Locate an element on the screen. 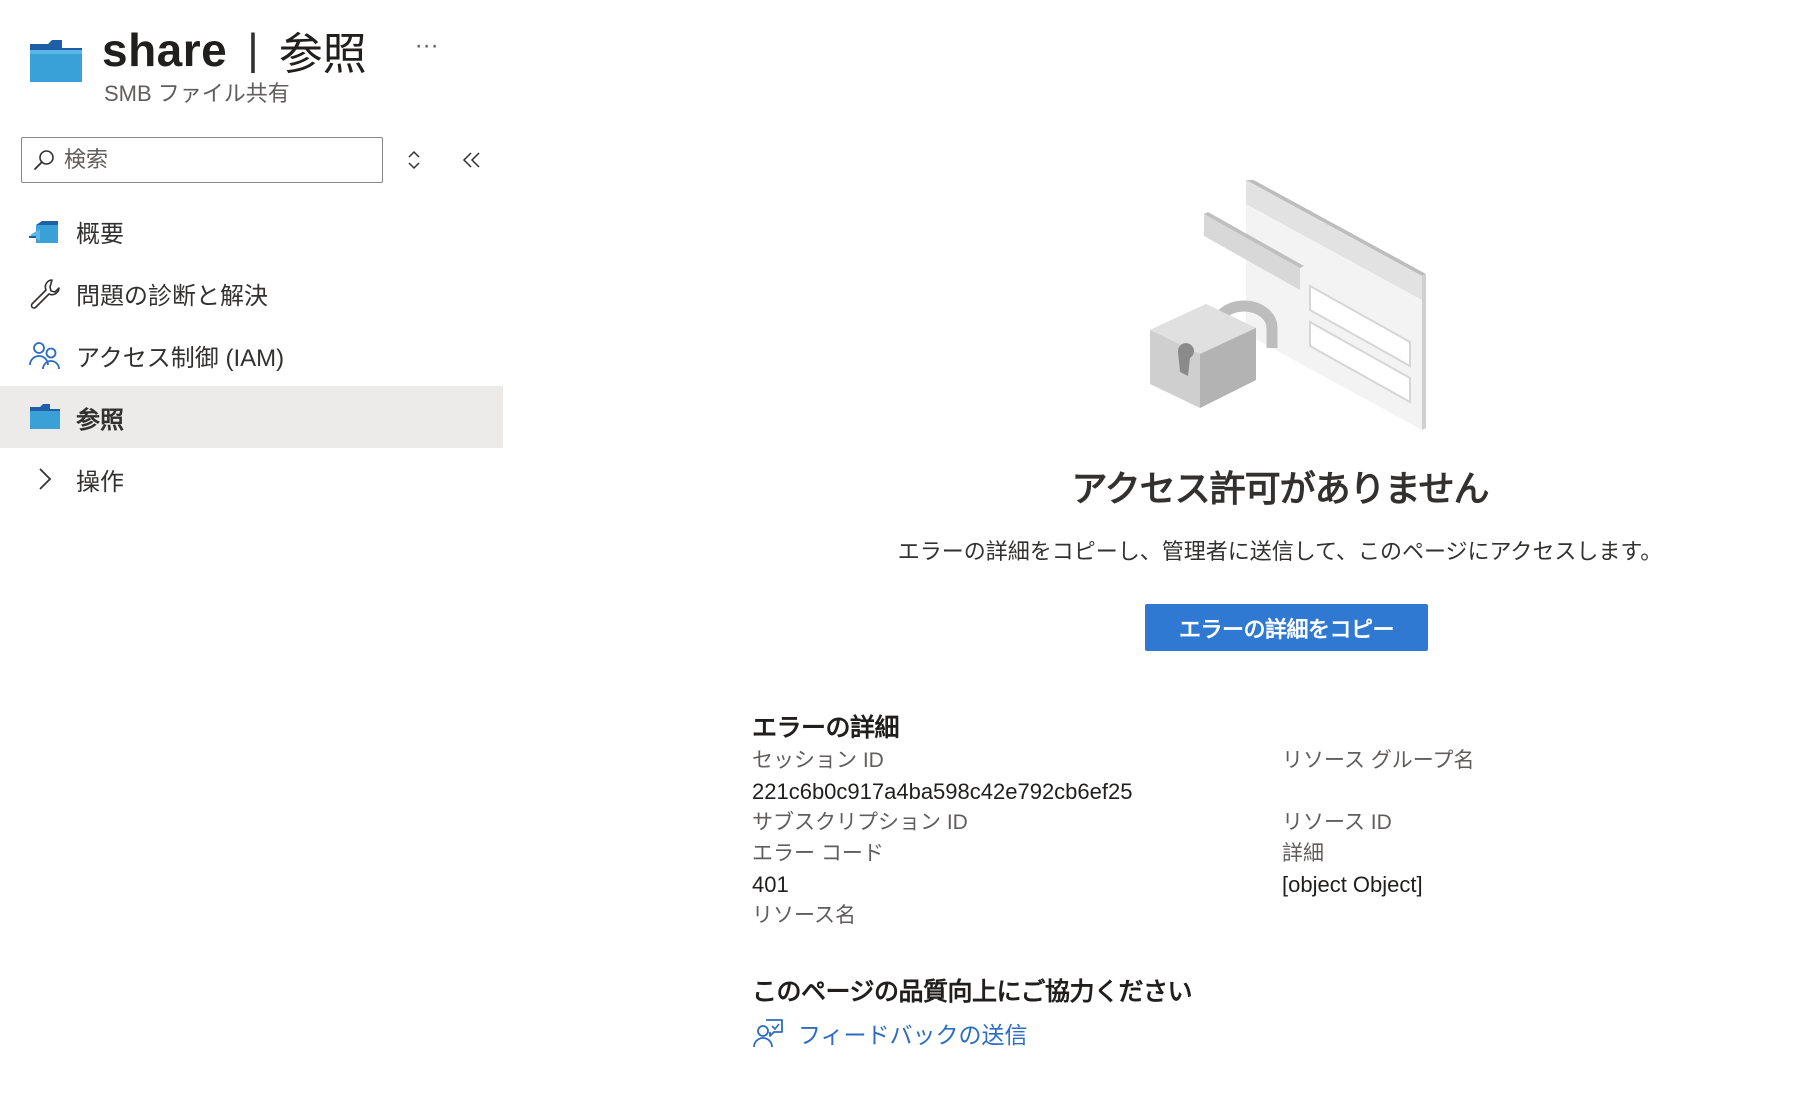  sidebar-item-label: 概要 is located at coordinates (100, 234).